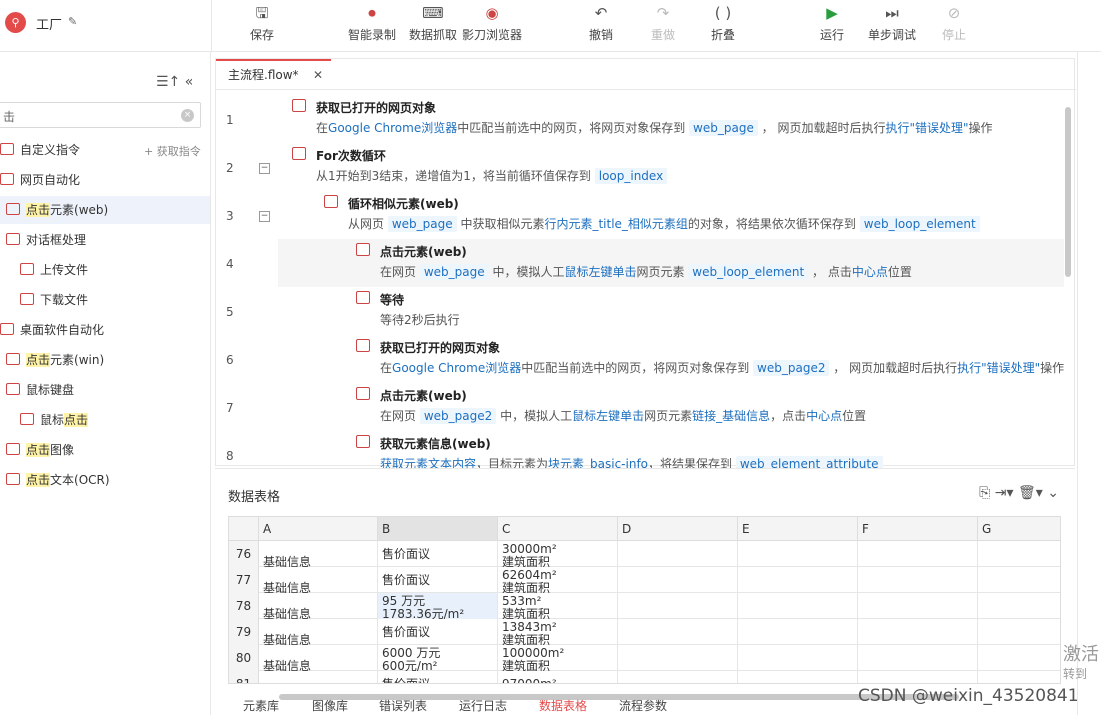  Describe the element at coordinates (483, 705) in the screenshot. I see `bottom-tab: 运行日志` at that location.